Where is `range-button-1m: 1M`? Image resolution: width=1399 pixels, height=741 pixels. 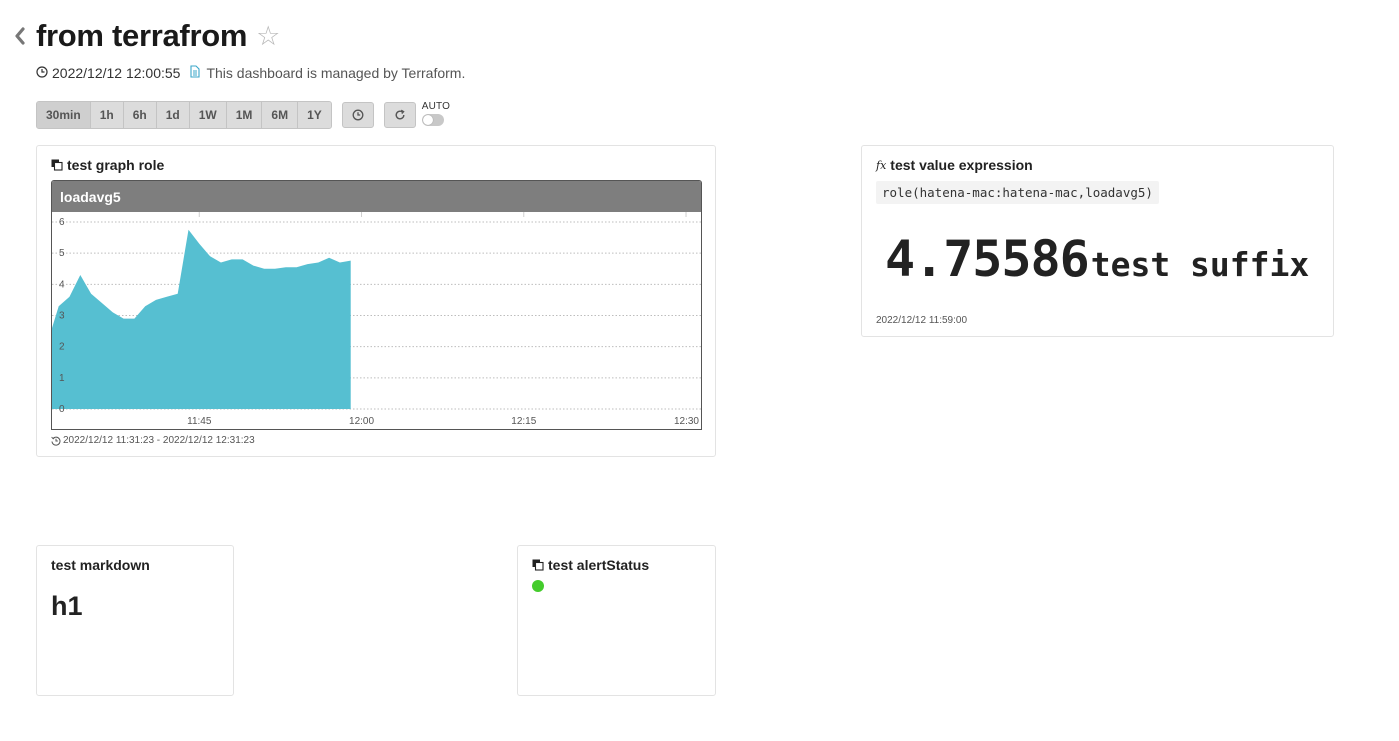
range-button-1m: 1M is located at coordinates (244, 115).